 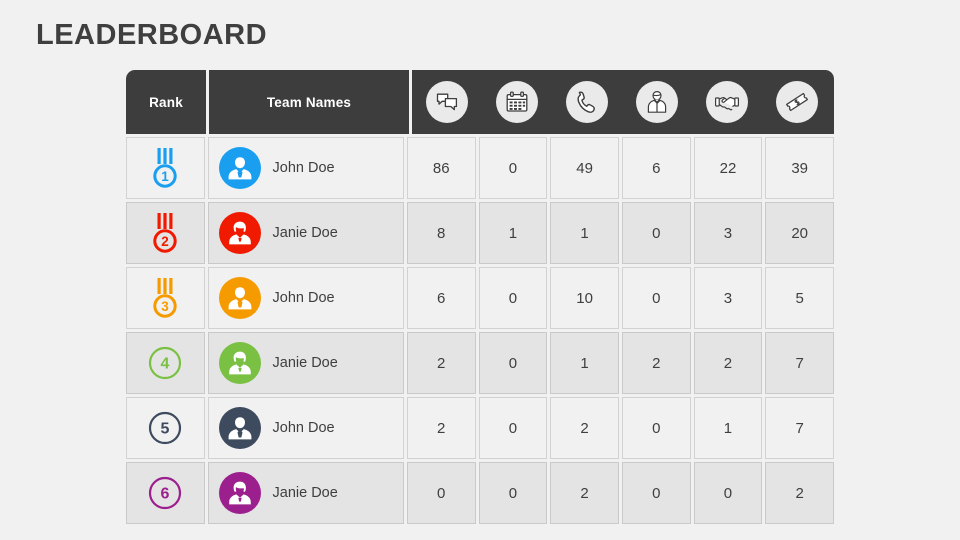 I want to click on column-header-team-names: Team Names, so click(x=309, y=102).